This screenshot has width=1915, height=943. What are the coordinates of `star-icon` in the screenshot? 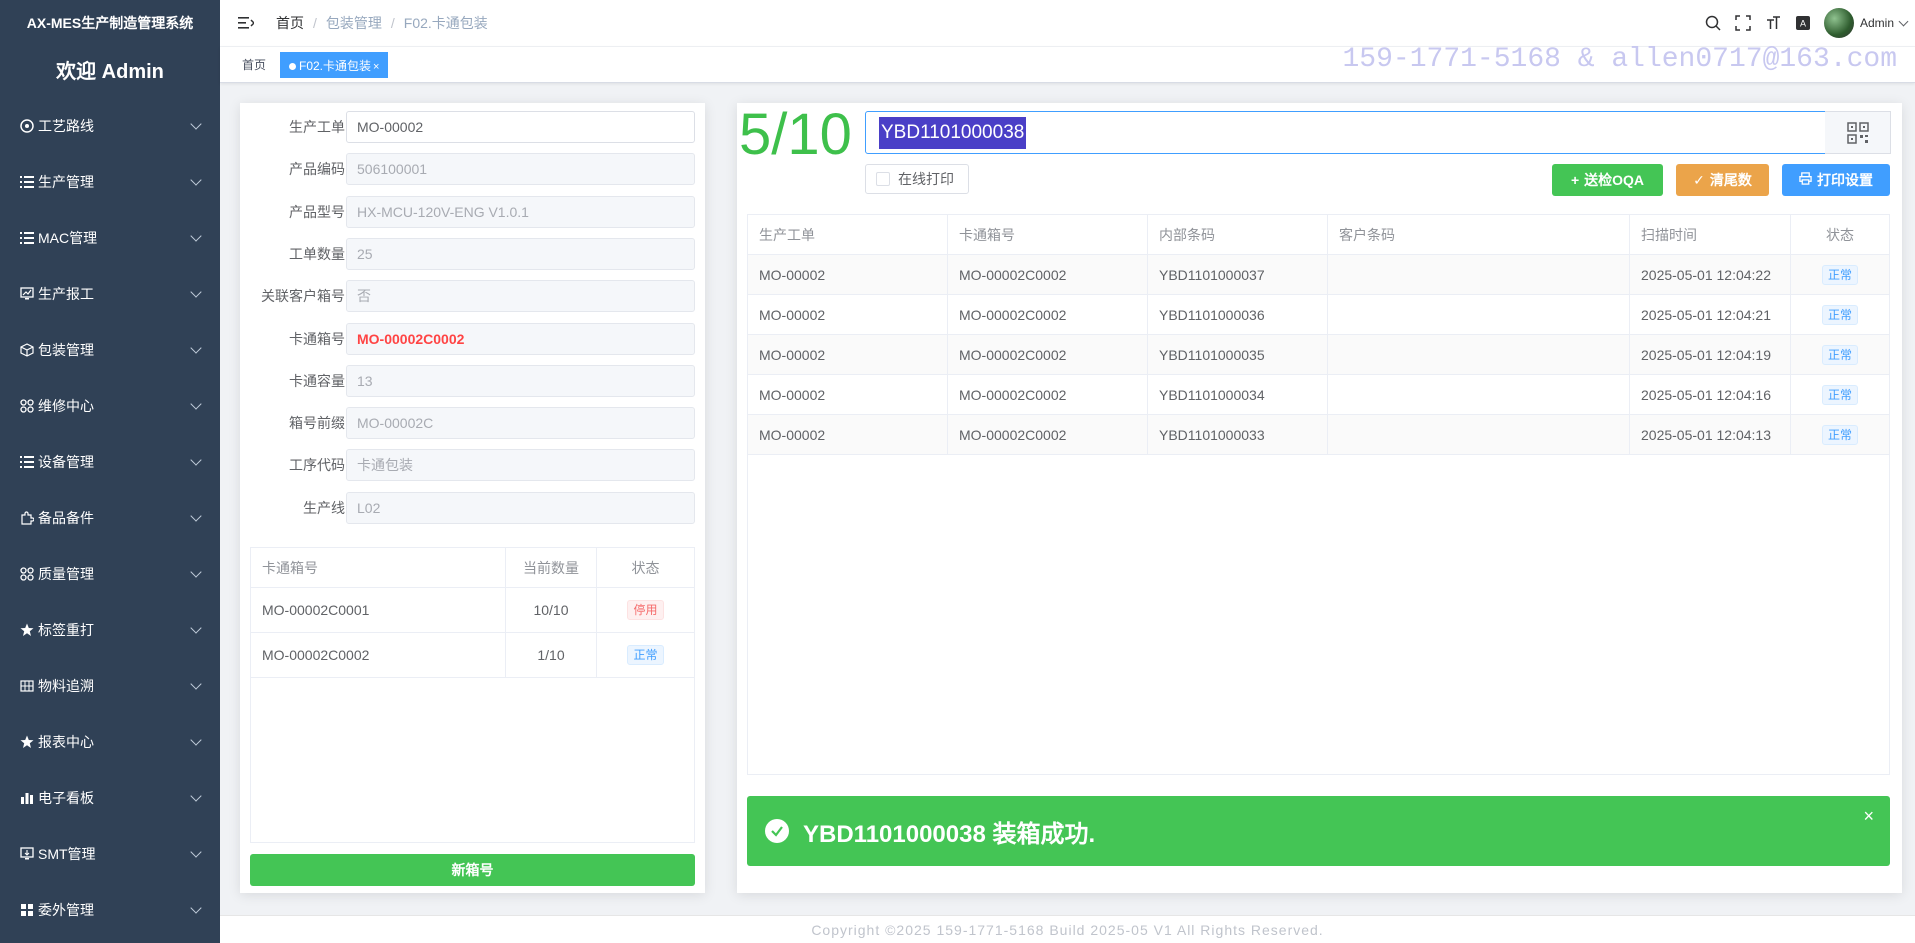 It's located at (27, 630).